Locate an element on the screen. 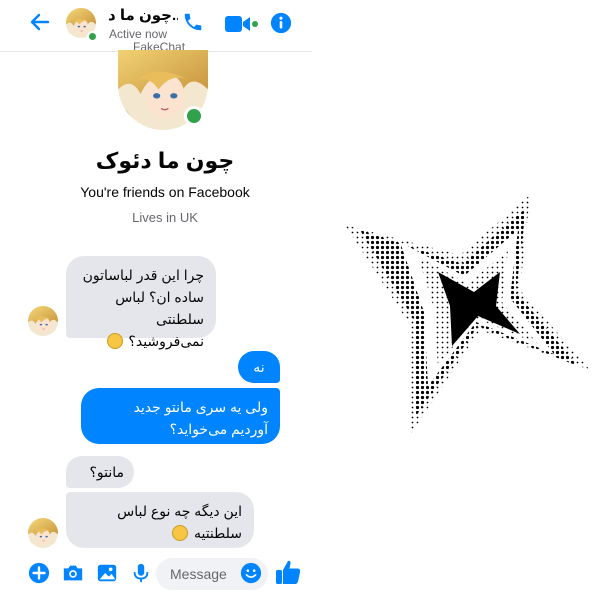 This screenshot has width=600, height=600. profile-name: چون ما دئوک is located at coordinates (165, 160).